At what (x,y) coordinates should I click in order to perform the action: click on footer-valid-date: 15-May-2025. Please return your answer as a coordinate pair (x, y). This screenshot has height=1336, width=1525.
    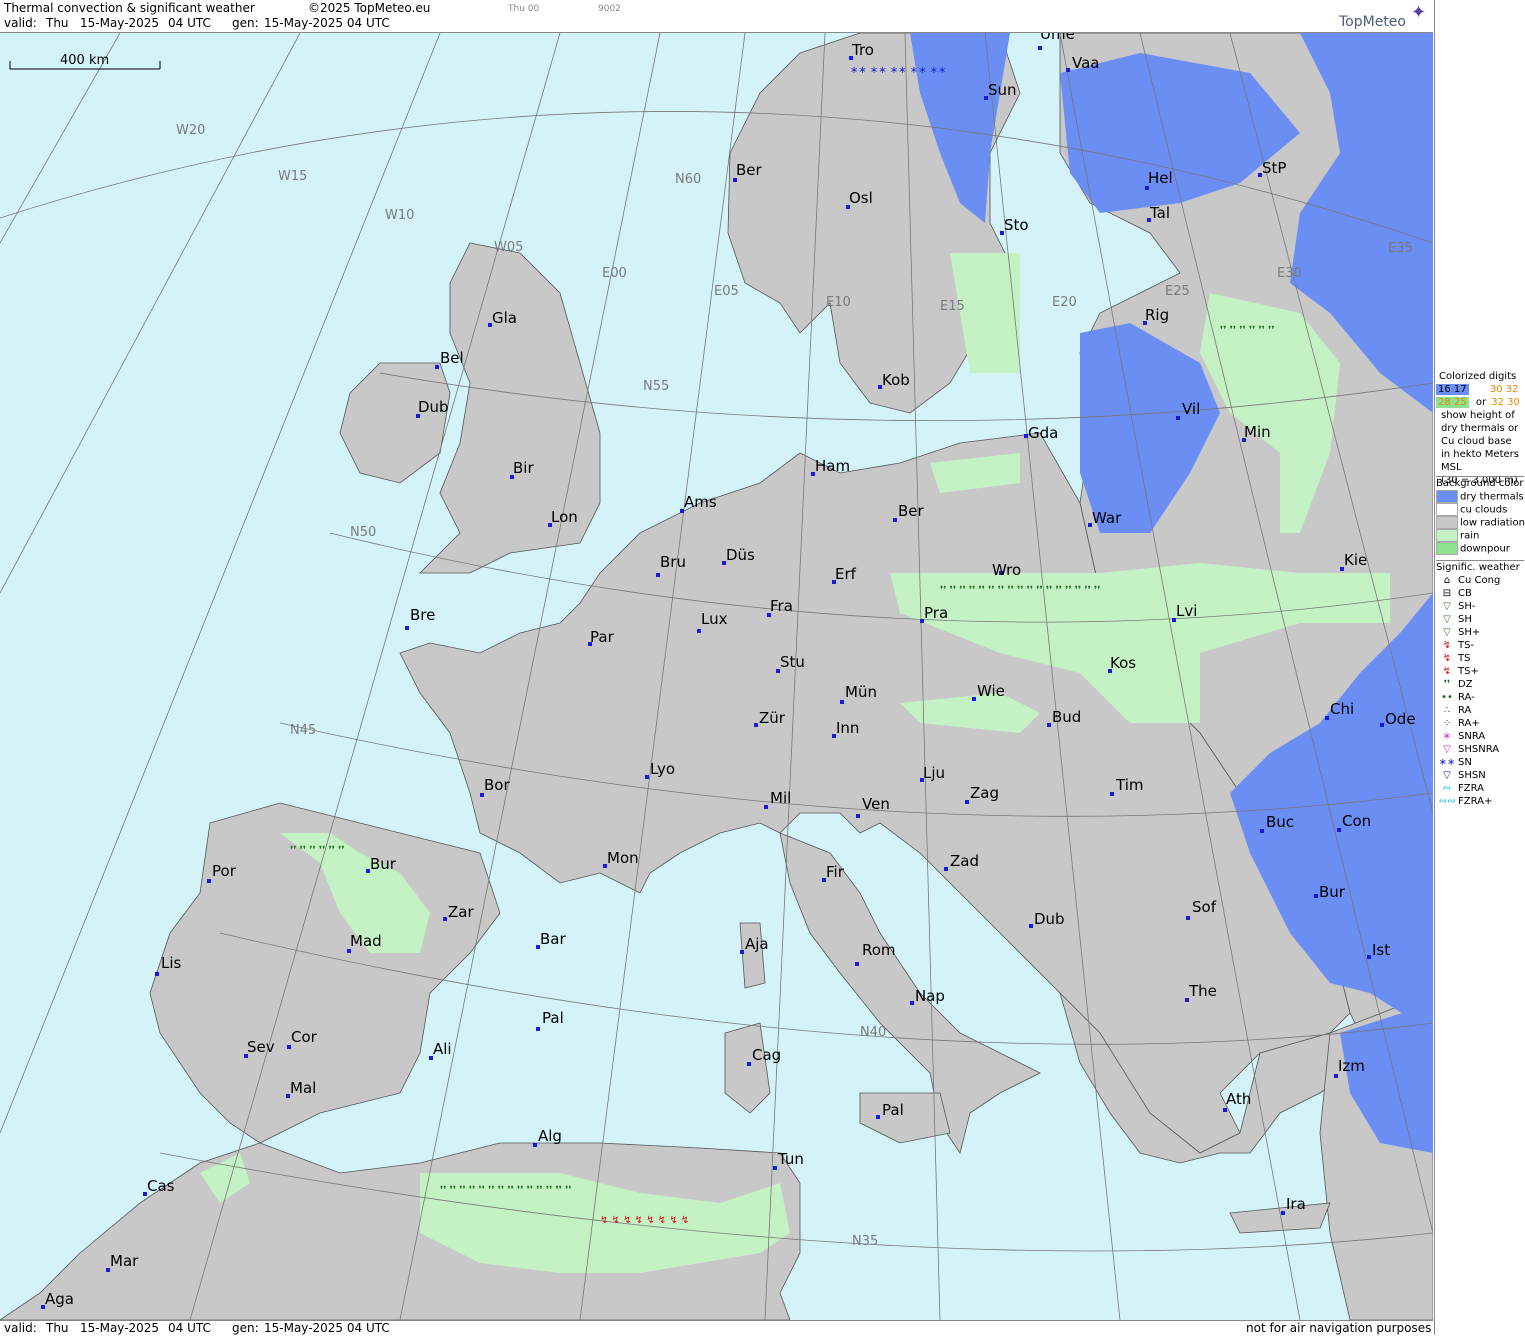
    Looking at the image, I should click on (120, 1328).